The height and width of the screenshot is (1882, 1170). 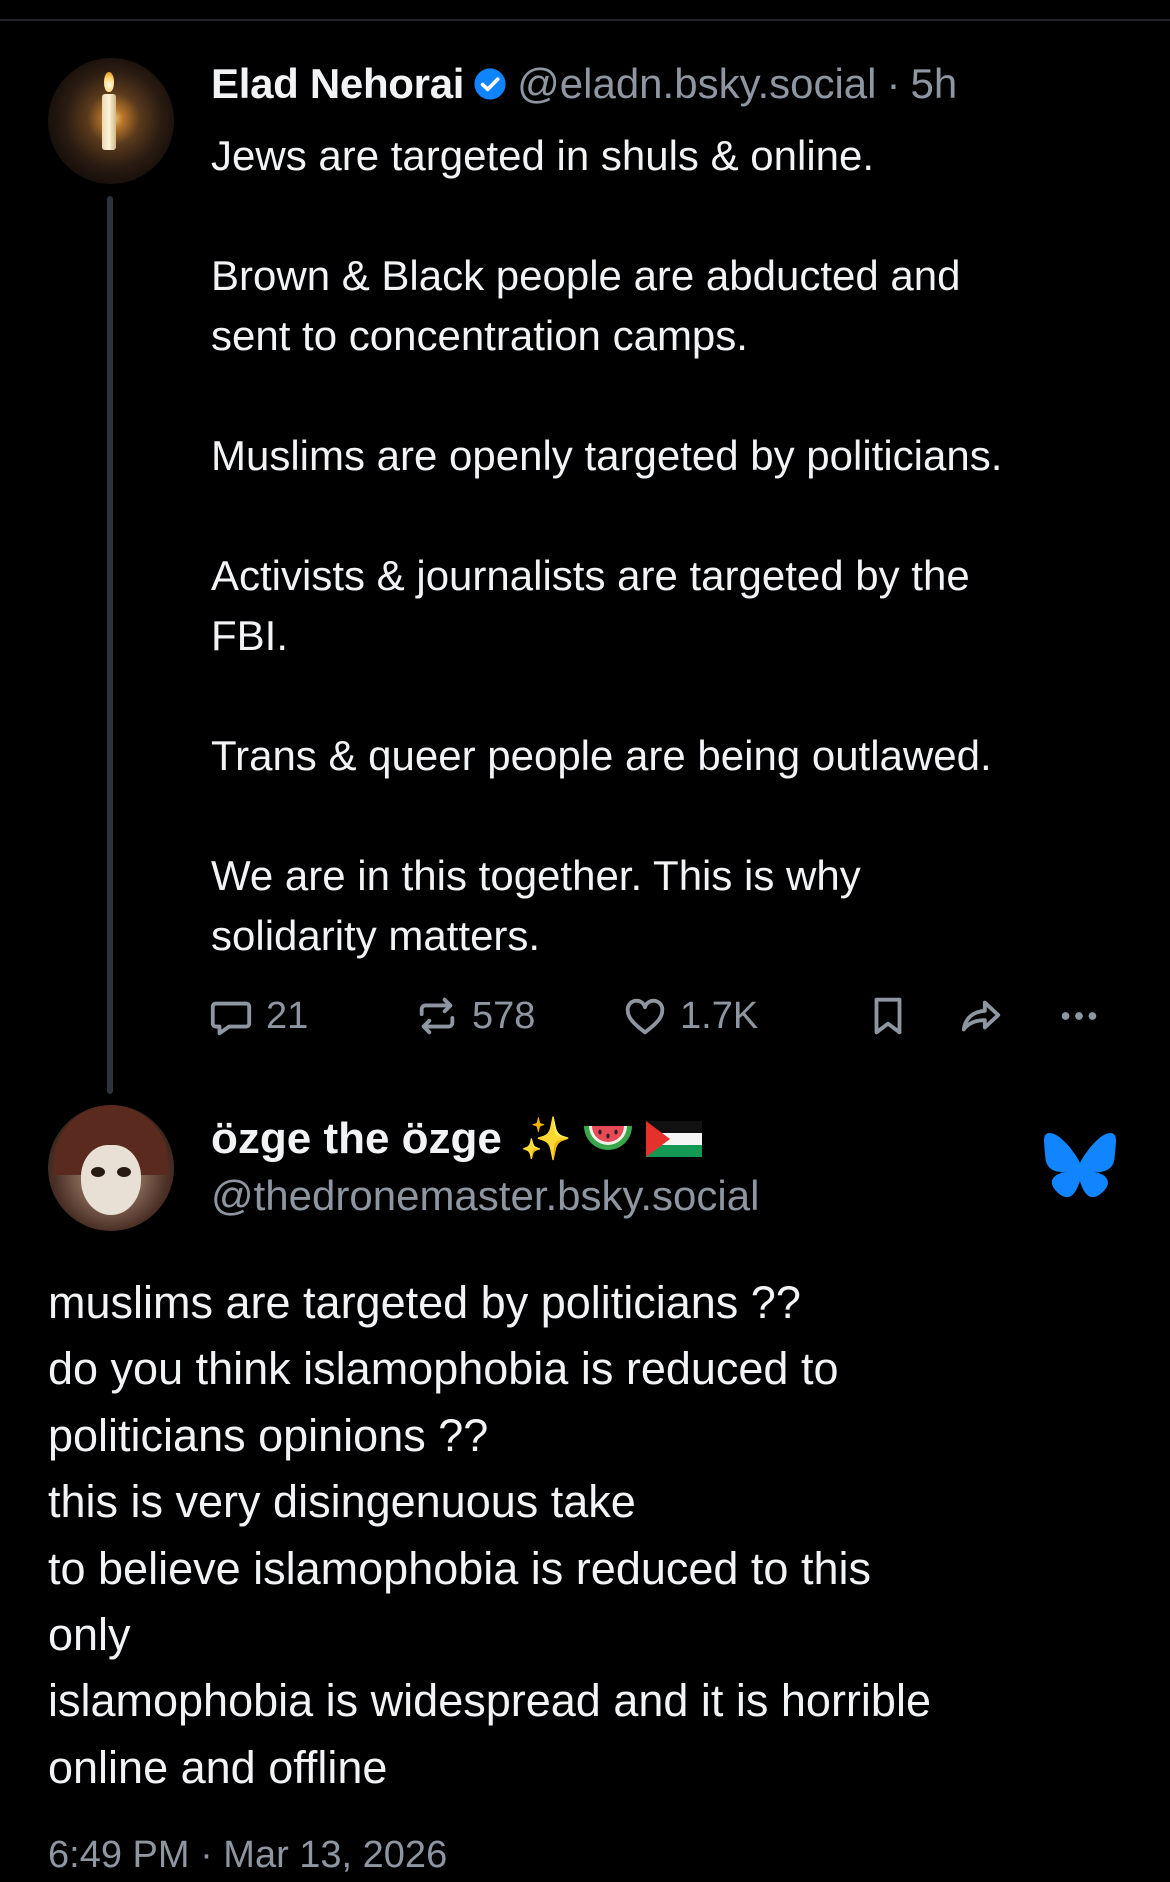 I want to click on top-divider, so click(x=585, y=20).